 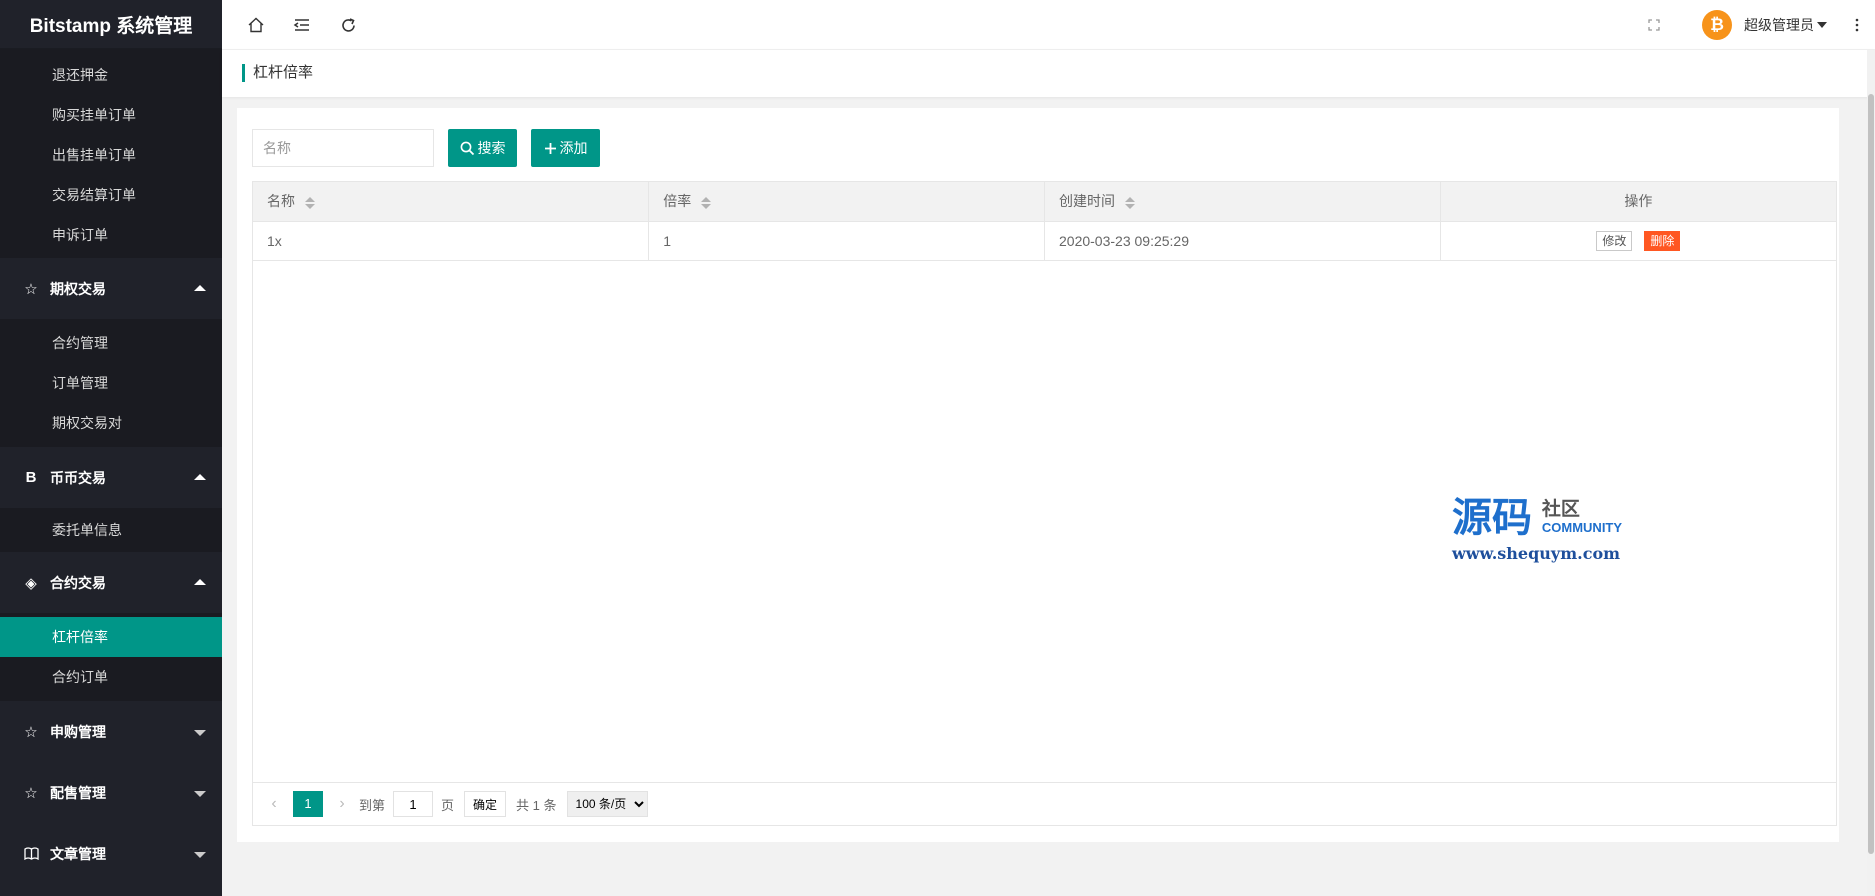 I want to click on scrollbar-thumb, so click(x=1871, y=474).